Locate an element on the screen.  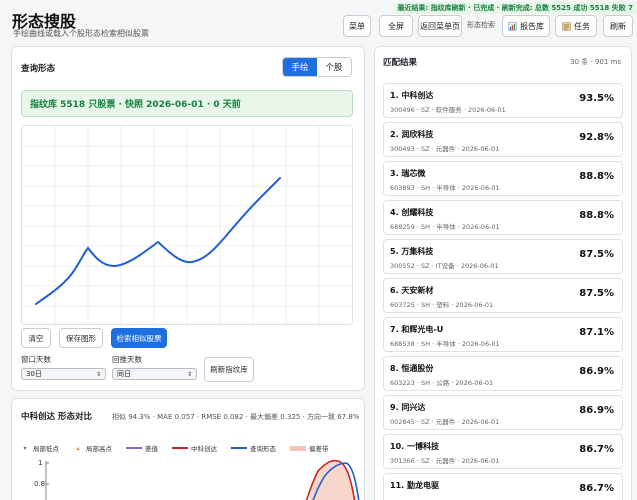
result-name: 8. 恒通股份 is located at coordinates (412, 368).